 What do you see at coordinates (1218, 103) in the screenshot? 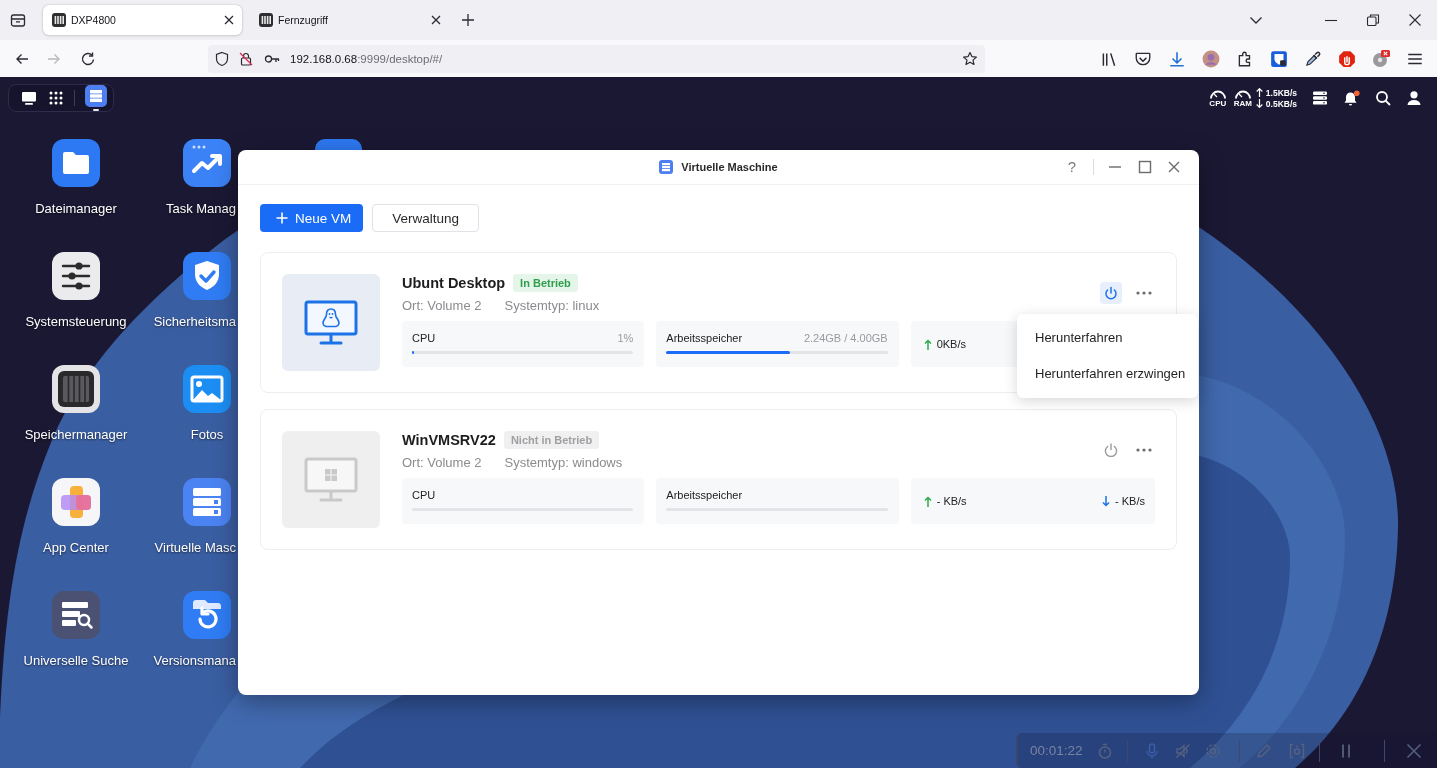
I see `gauge-label: CPU` at bounding box center [1218, 103].